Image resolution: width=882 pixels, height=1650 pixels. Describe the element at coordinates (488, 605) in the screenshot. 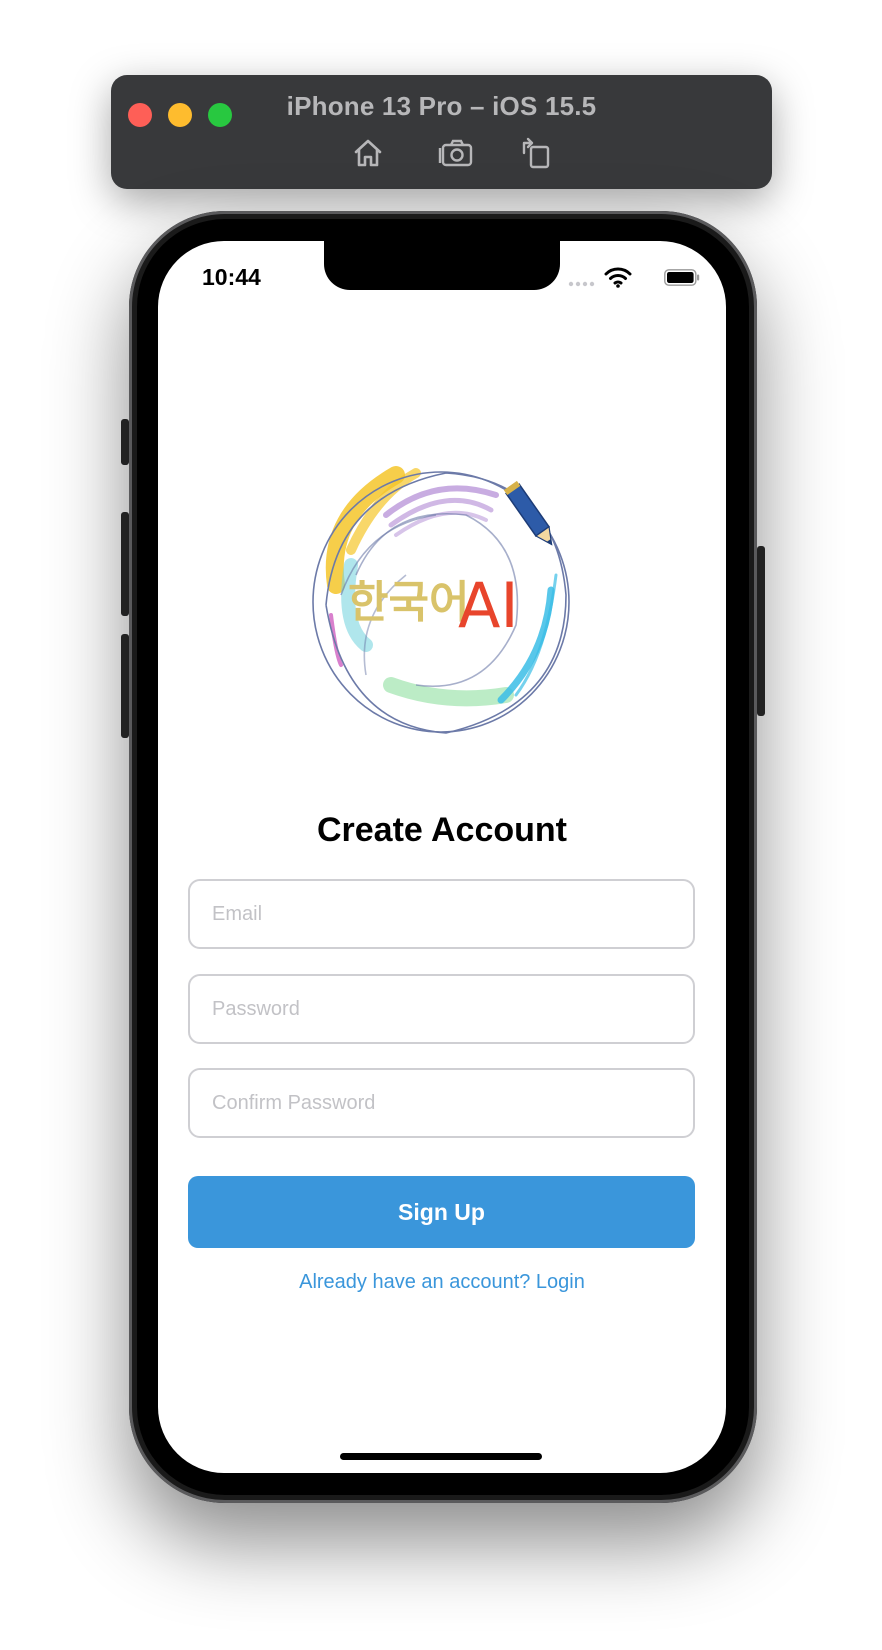

I see `logo-ai-text: AI` at that location.